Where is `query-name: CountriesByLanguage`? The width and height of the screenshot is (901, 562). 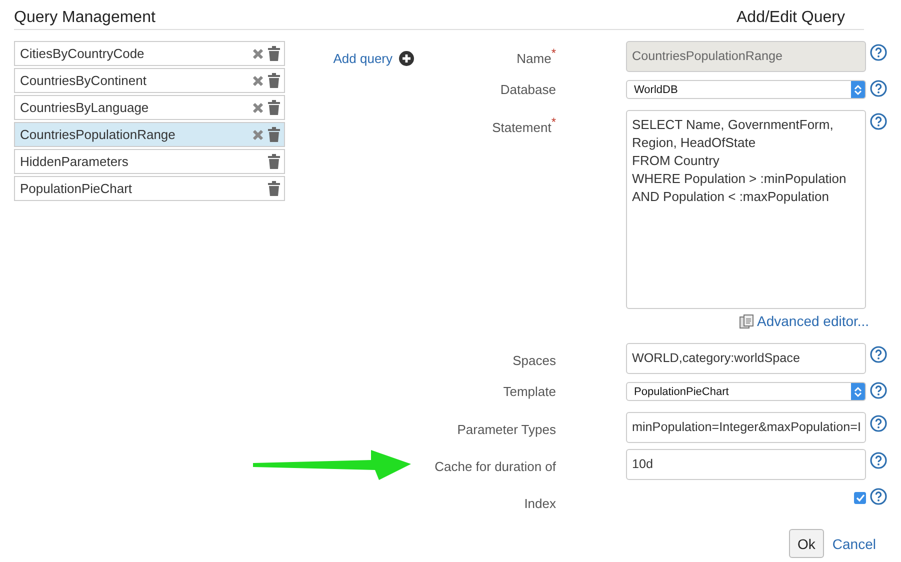
query-name: CountriesByLanguage is located at coordinates (84, 107).